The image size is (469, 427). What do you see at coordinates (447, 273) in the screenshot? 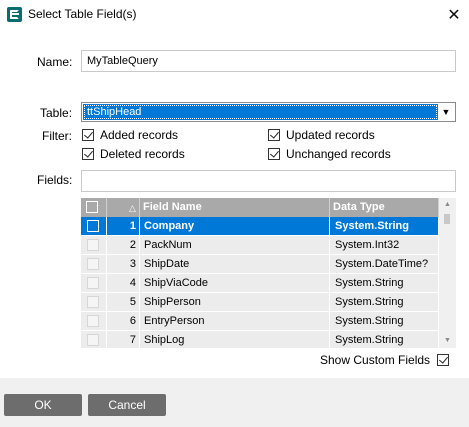
I see `grid-scrollbar: ▲ ▼` at bounding box center [447, 273].